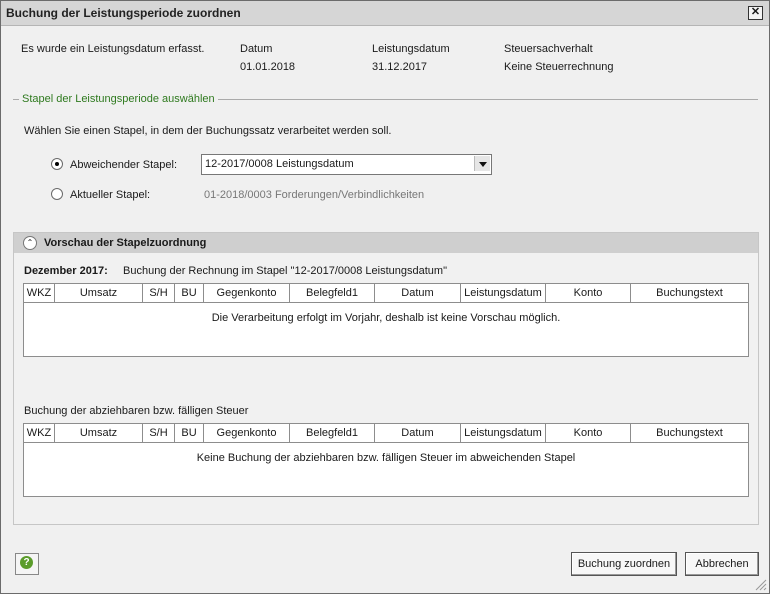  I want to click on chevron-down-icon, so click(482, 163).